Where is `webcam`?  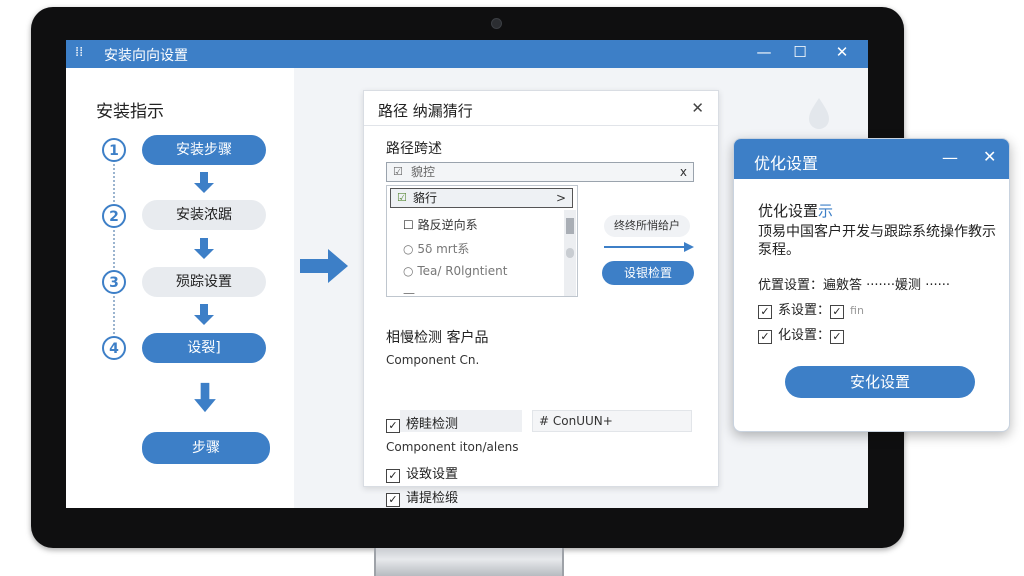 webcam is located at coordinates (496, 23).